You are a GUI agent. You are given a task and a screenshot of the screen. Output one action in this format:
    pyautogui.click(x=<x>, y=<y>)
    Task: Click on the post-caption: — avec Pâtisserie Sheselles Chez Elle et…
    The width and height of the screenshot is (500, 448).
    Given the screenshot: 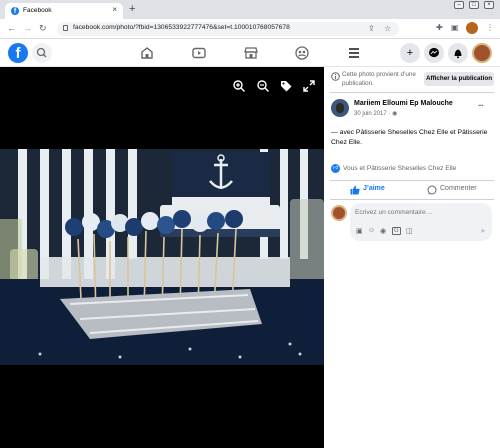 What is the action you would take?
    pyautogui.click(x=409, y=137)
    